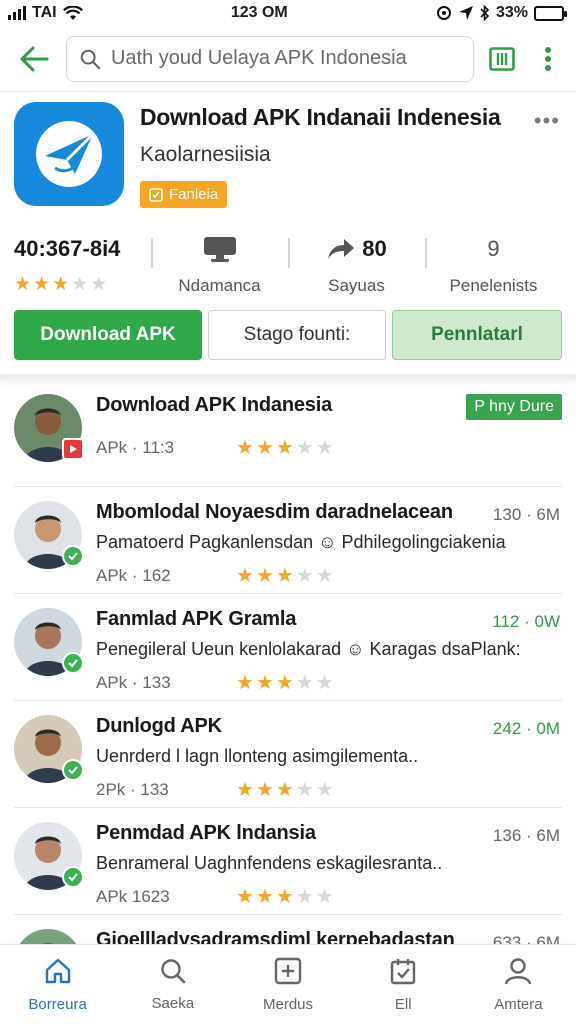 The image size is (576, 1024). I want to click on category-badge-label: Fanleia, so click(194, 194).